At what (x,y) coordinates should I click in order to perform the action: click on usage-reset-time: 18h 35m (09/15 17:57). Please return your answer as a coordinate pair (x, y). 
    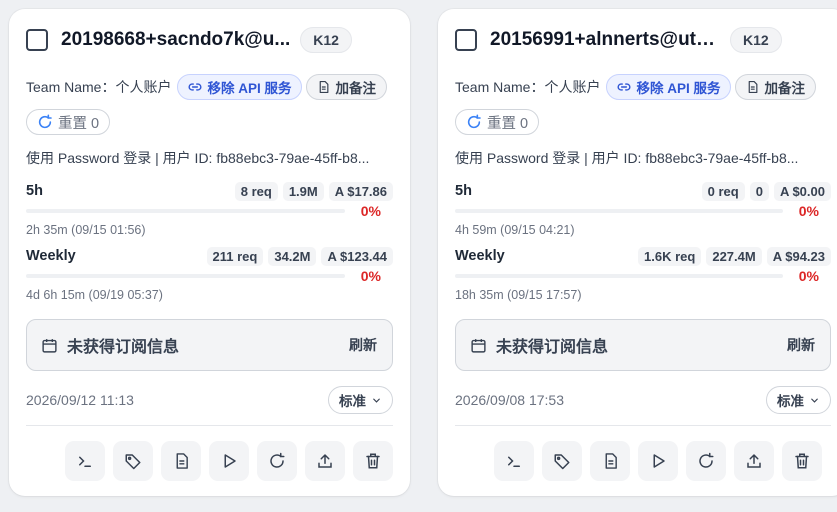
    Looking at the image, I should click on (518, 295).